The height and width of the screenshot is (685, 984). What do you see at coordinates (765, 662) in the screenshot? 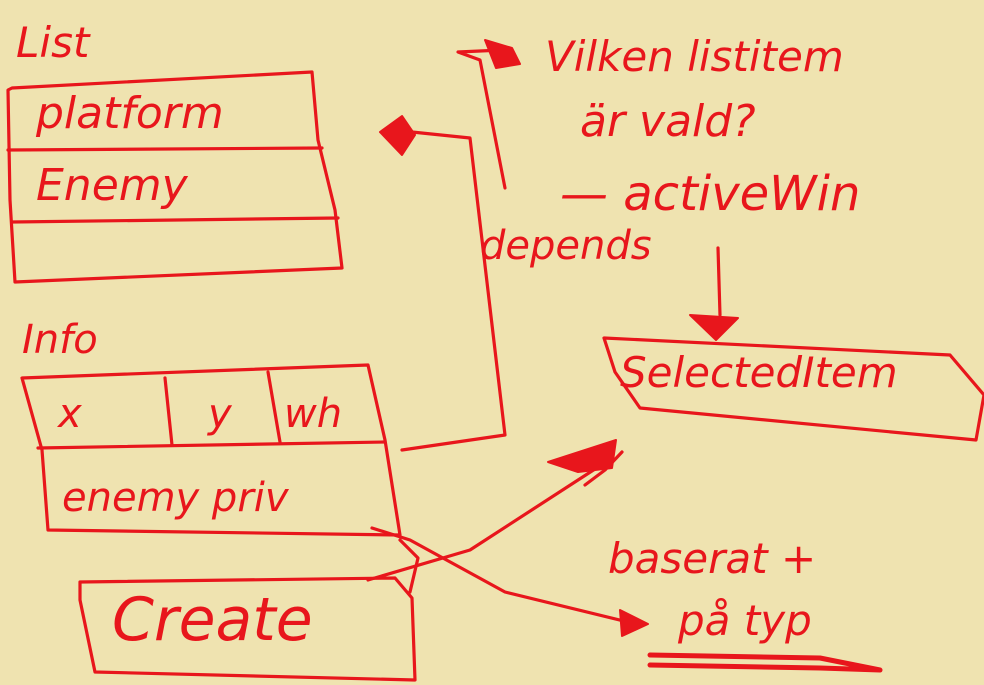
I see `based-underline` at bounding box center [765, 662].